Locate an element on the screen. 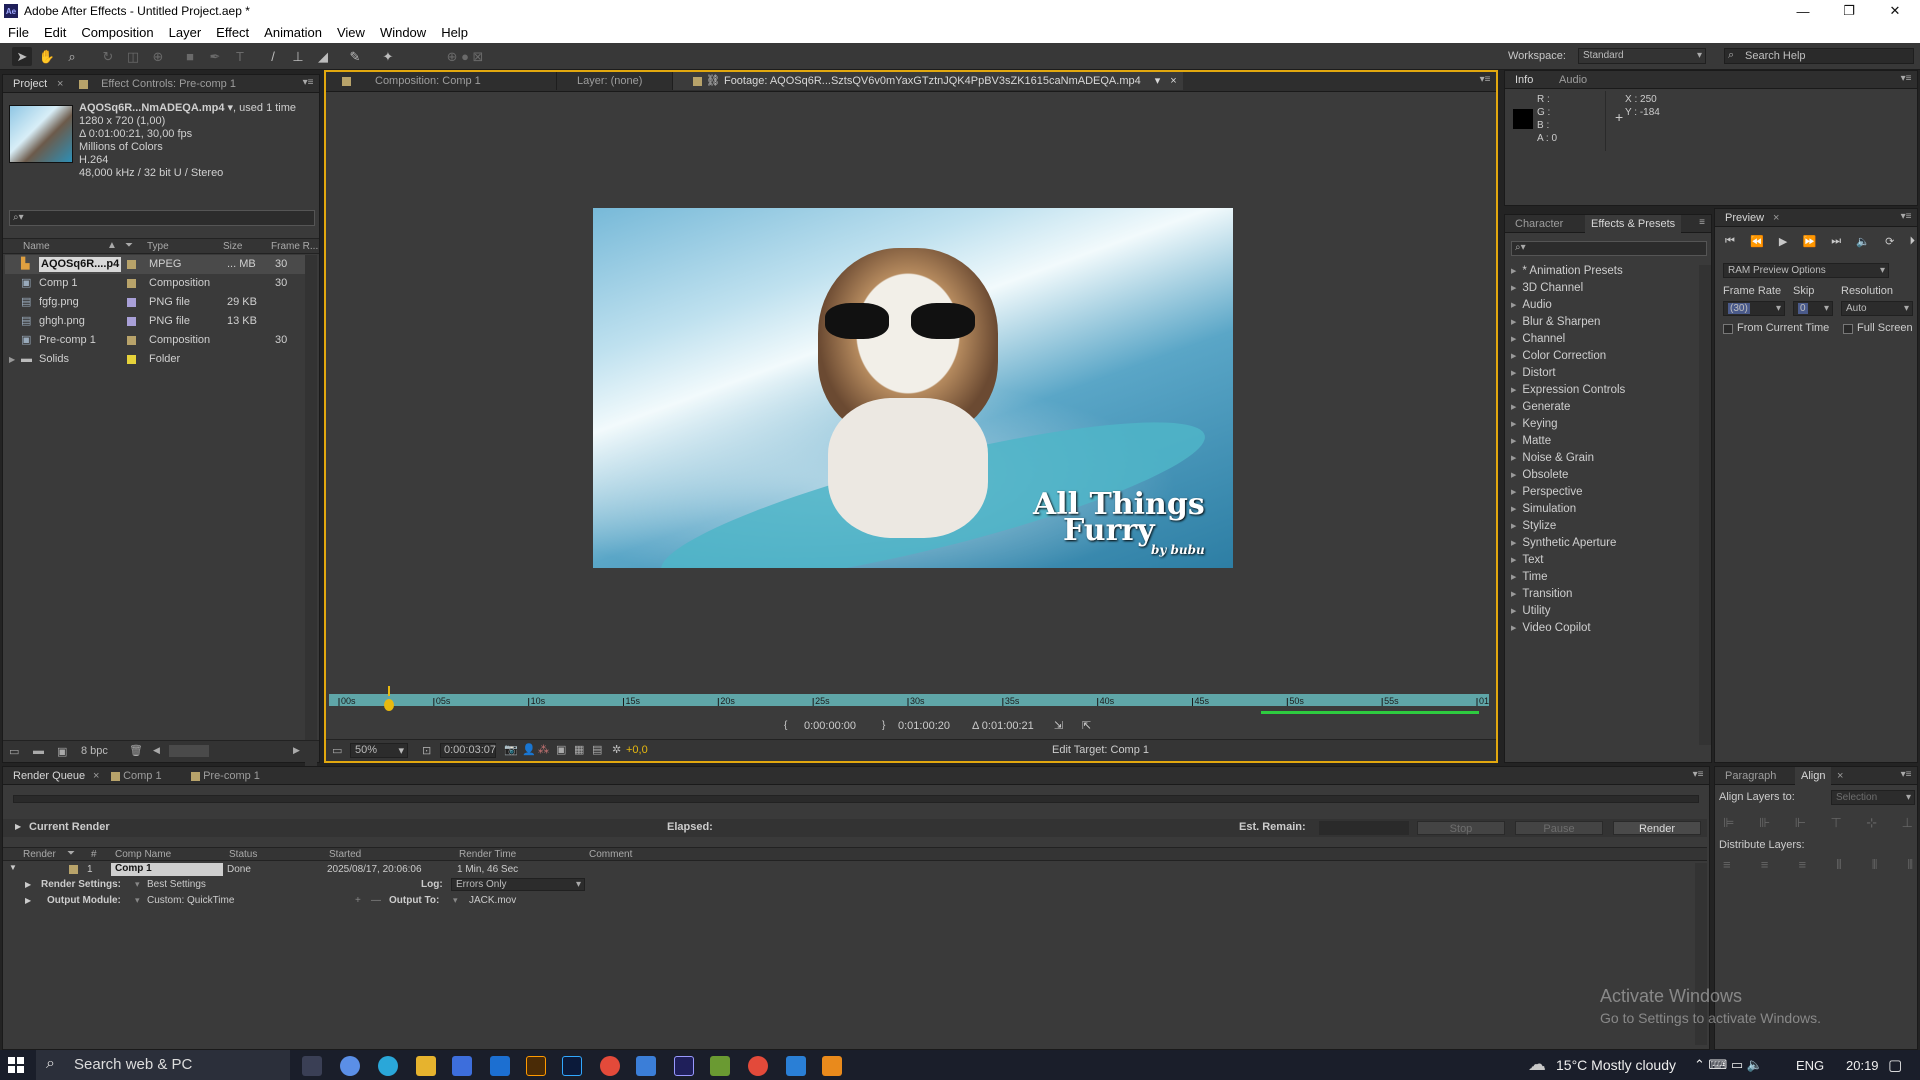  menu-composition: Composition is located at coordinates (117, 32).